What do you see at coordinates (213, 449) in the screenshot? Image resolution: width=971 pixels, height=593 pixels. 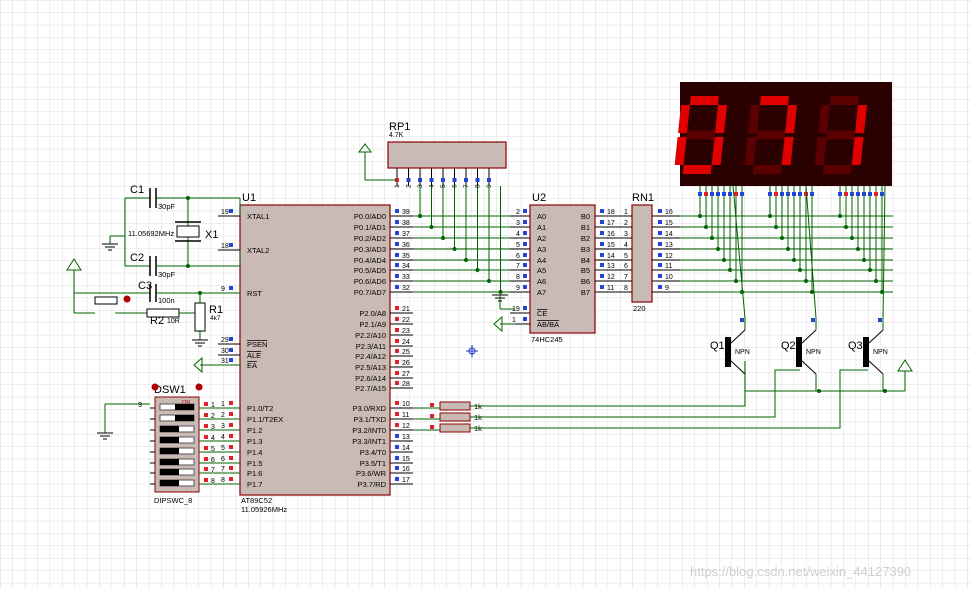 I see `dipsw-pin-number: 5` at bounding box center [213, 449].